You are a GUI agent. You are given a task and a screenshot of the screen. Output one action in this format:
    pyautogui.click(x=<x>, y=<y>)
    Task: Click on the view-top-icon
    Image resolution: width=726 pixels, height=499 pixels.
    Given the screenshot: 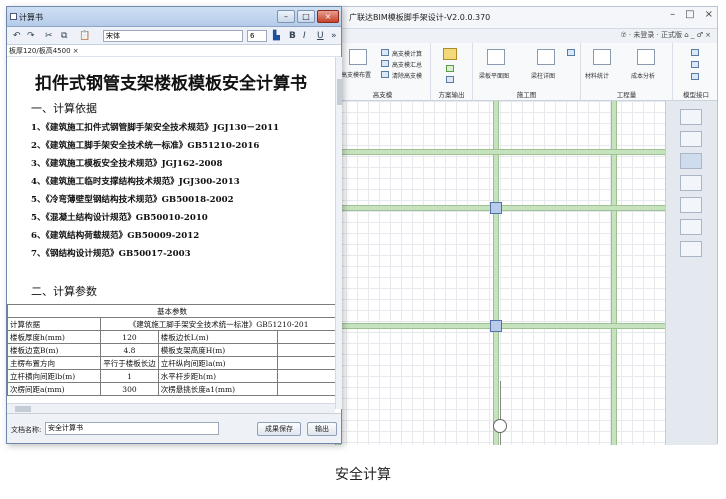 What is the action you would take?
    pyautogui.click(x=691, y=117)
    